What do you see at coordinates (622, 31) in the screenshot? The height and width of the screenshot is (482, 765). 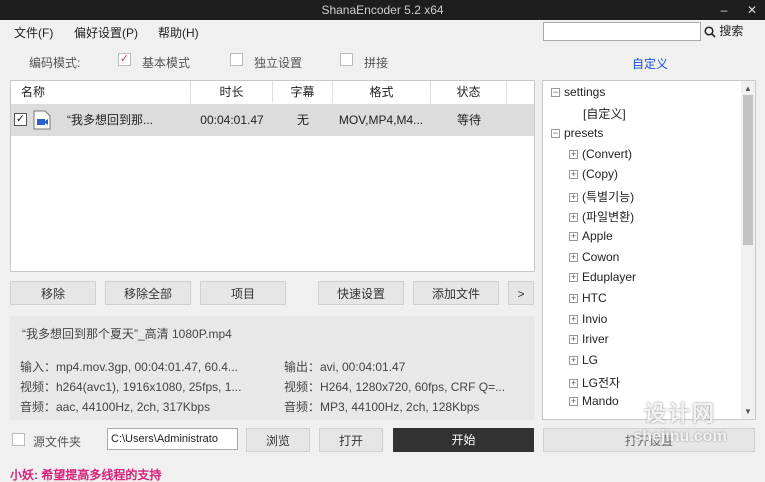 I see `search-input` at bounding box center [622, 31].